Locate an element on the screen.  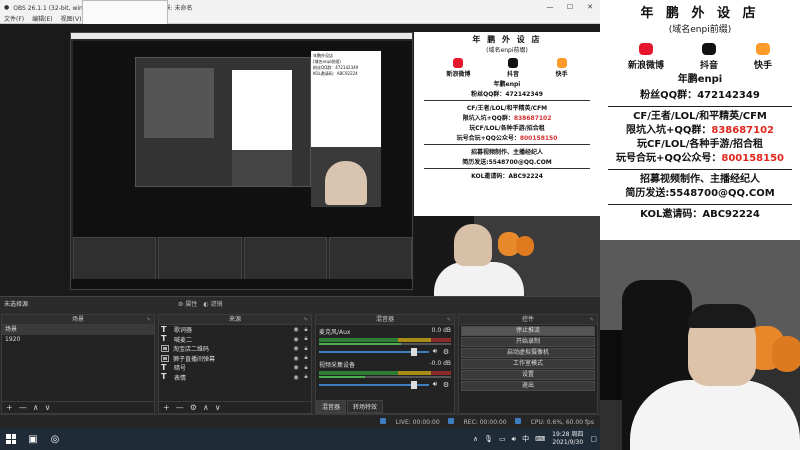
scene-item: 1920 is located at coordinates (78, 340).